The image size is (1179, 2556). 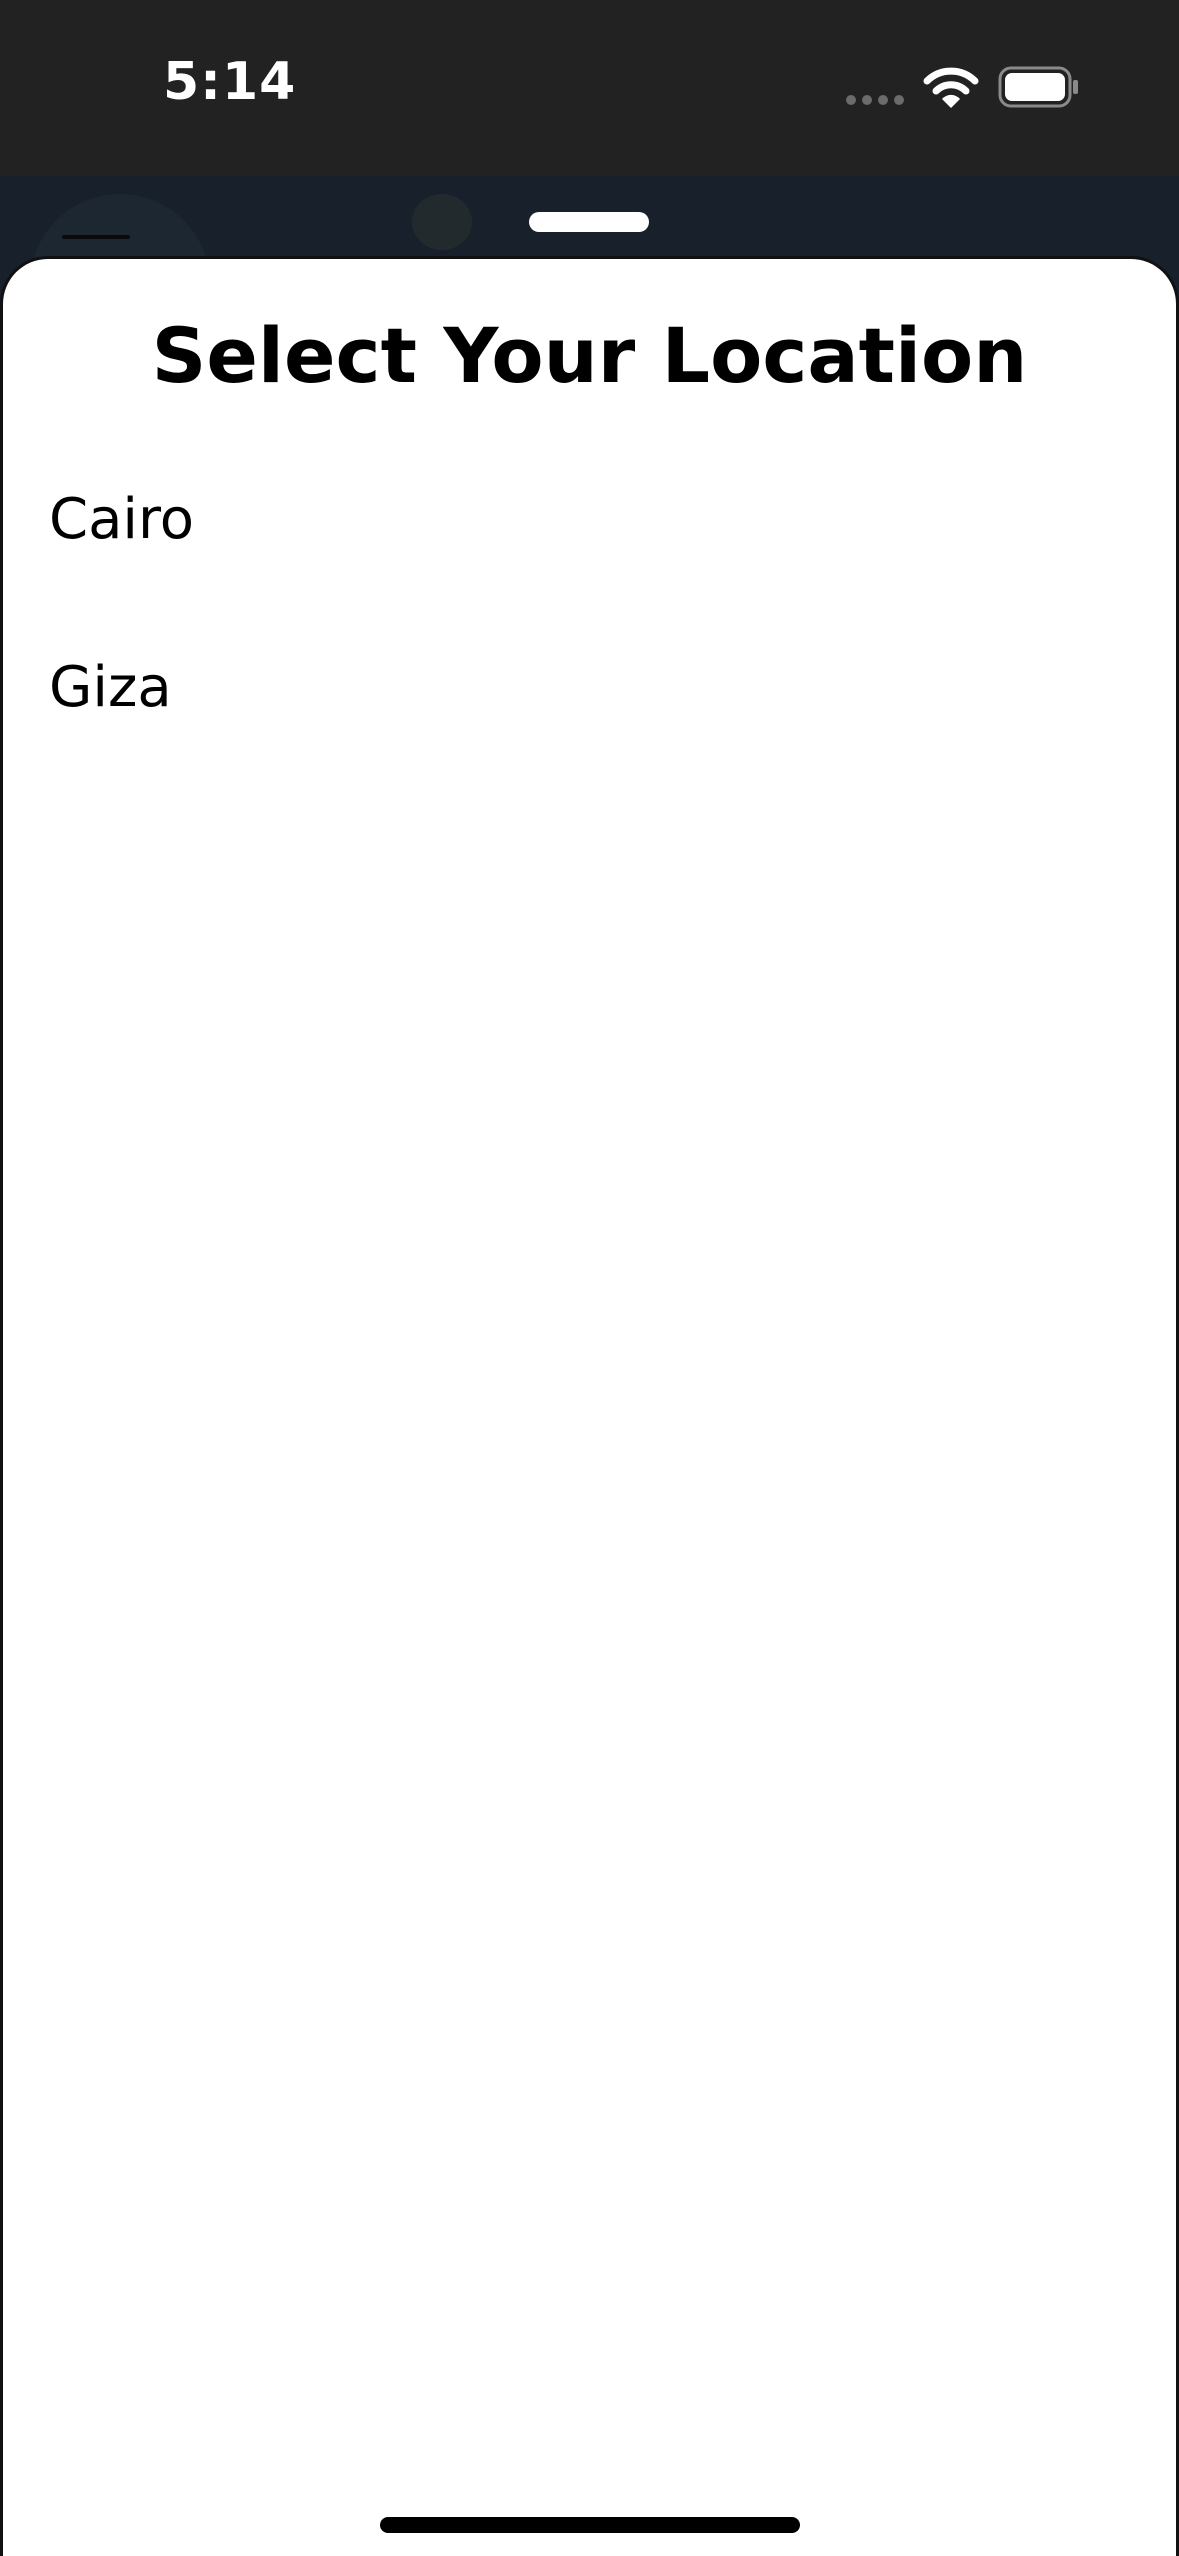 I want to click on wifi-icon, so click(x=951, y=87).